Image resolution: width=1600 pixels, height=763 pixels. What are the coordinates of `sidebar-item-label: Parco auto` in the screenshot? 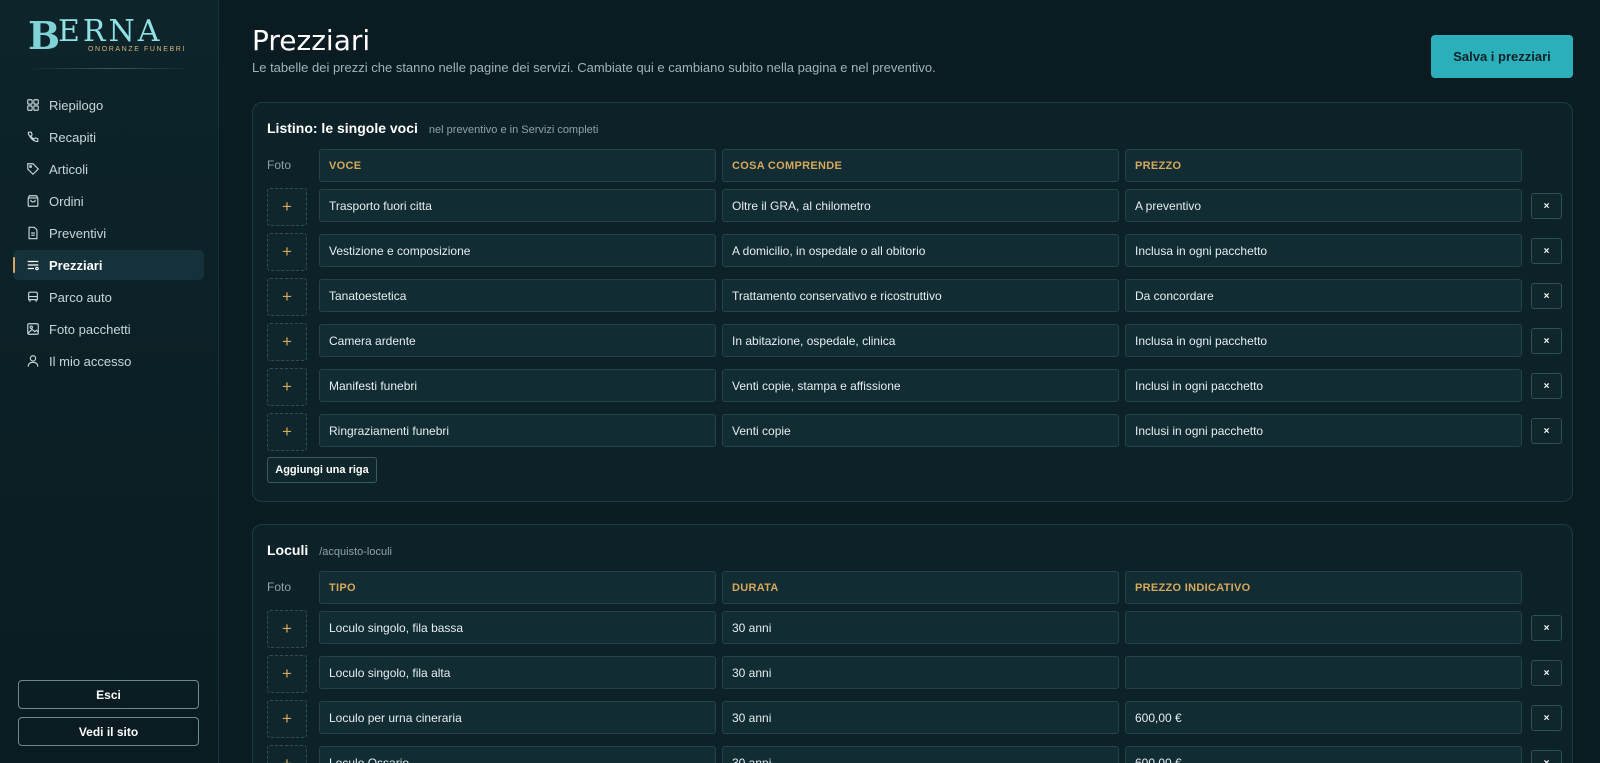 It's located at (80, 297).